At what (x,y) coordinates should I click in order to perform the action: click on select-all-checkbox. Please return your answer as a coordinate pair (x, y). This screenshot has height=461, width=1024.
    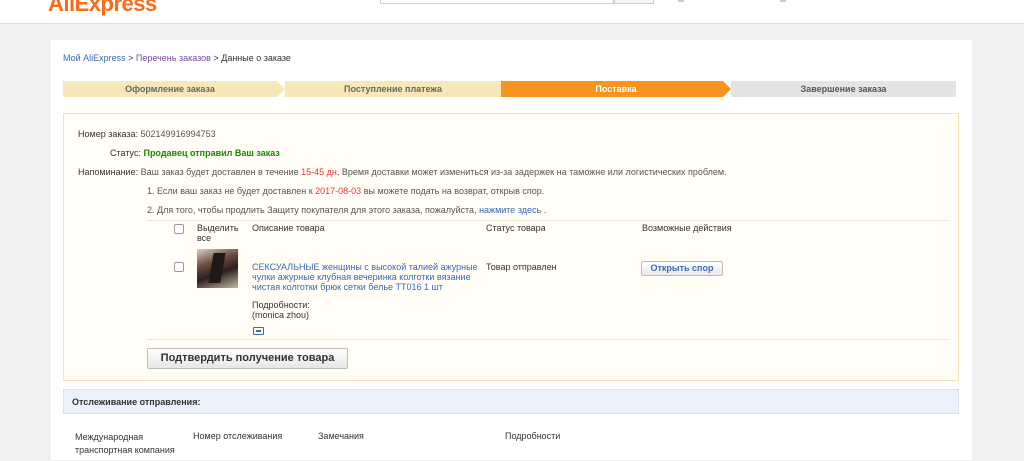
    Looking at the image, I should click on (179, 229).